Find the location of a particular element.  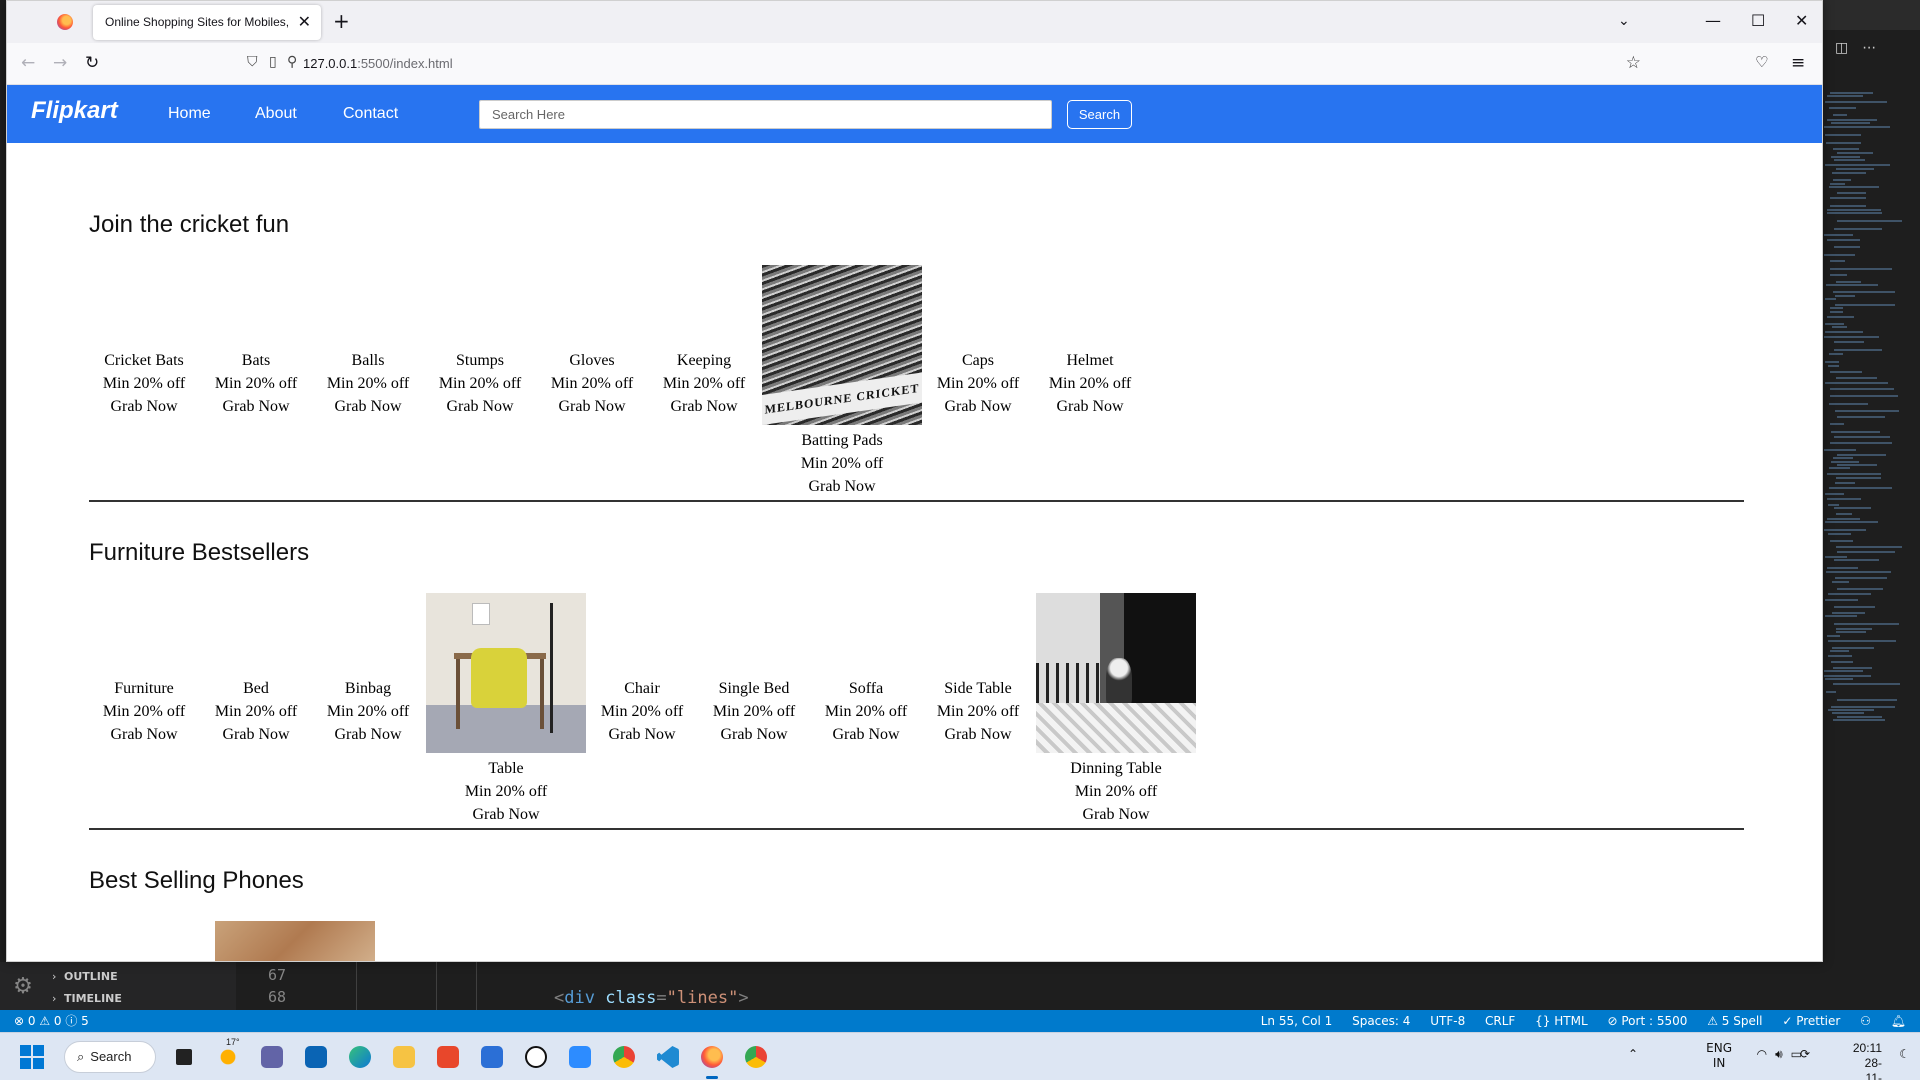

weather-widget-icon: 17° is located at coordinates (228, 1055).